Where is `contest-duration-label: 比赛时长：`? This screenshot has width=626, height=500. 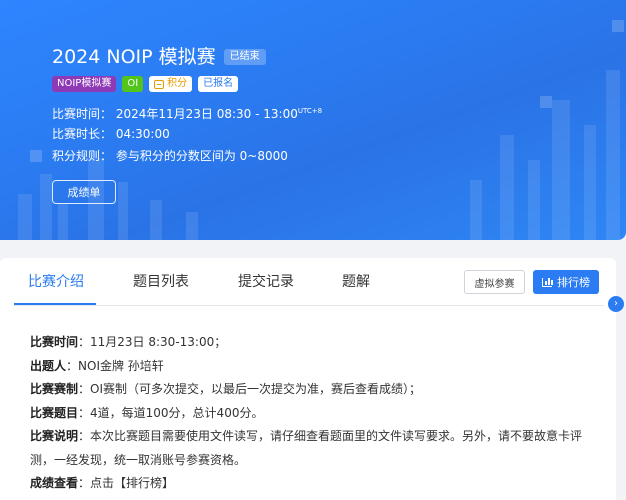 contest-duration-label: 比赛时长： is located at coordinates (82, 134).